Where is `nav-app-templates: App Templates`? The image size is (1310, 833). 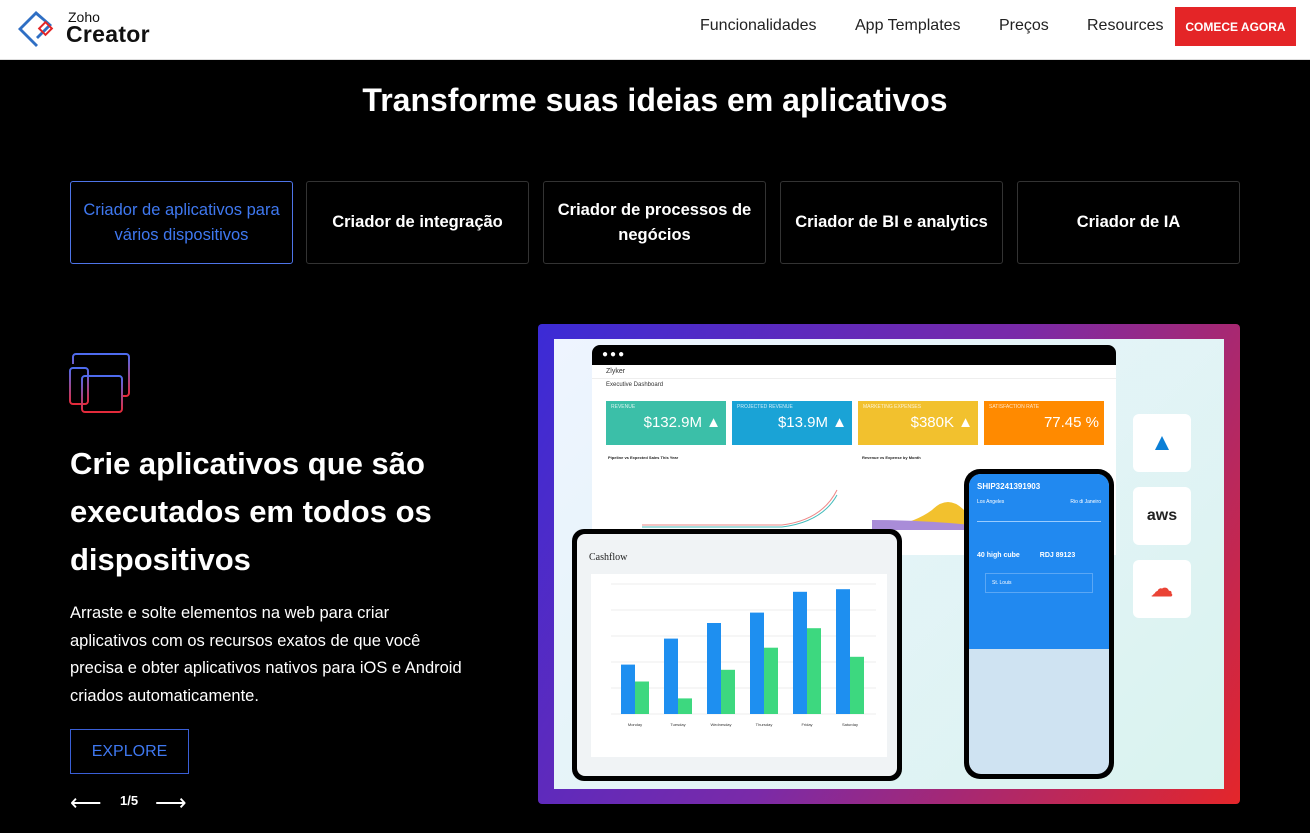
nav-app-templates: App Templates is located at coordinates (908, 26).